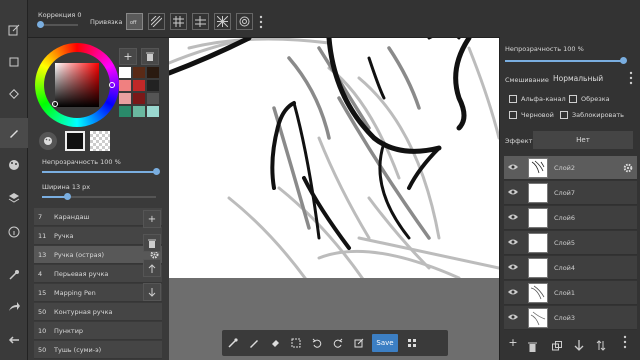  I want to click on pen-tool-button-icon, so click(253, 343).